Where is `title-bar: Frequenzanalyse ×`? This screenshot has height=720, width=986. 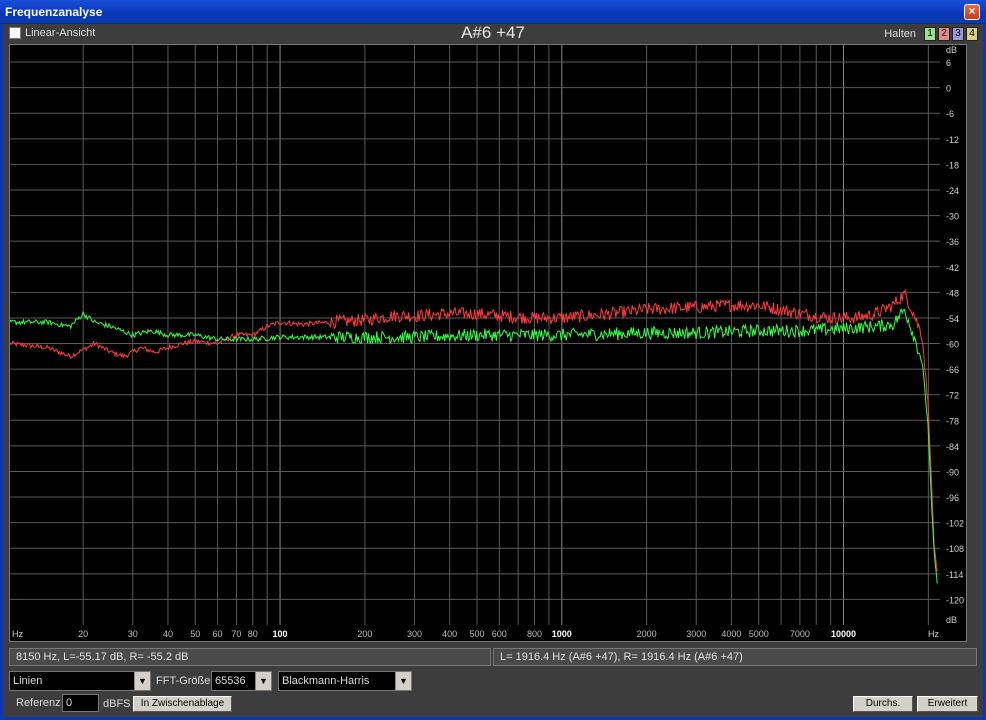
title-bar: Frequenzanalyse × is located at coordinates (493, 12).